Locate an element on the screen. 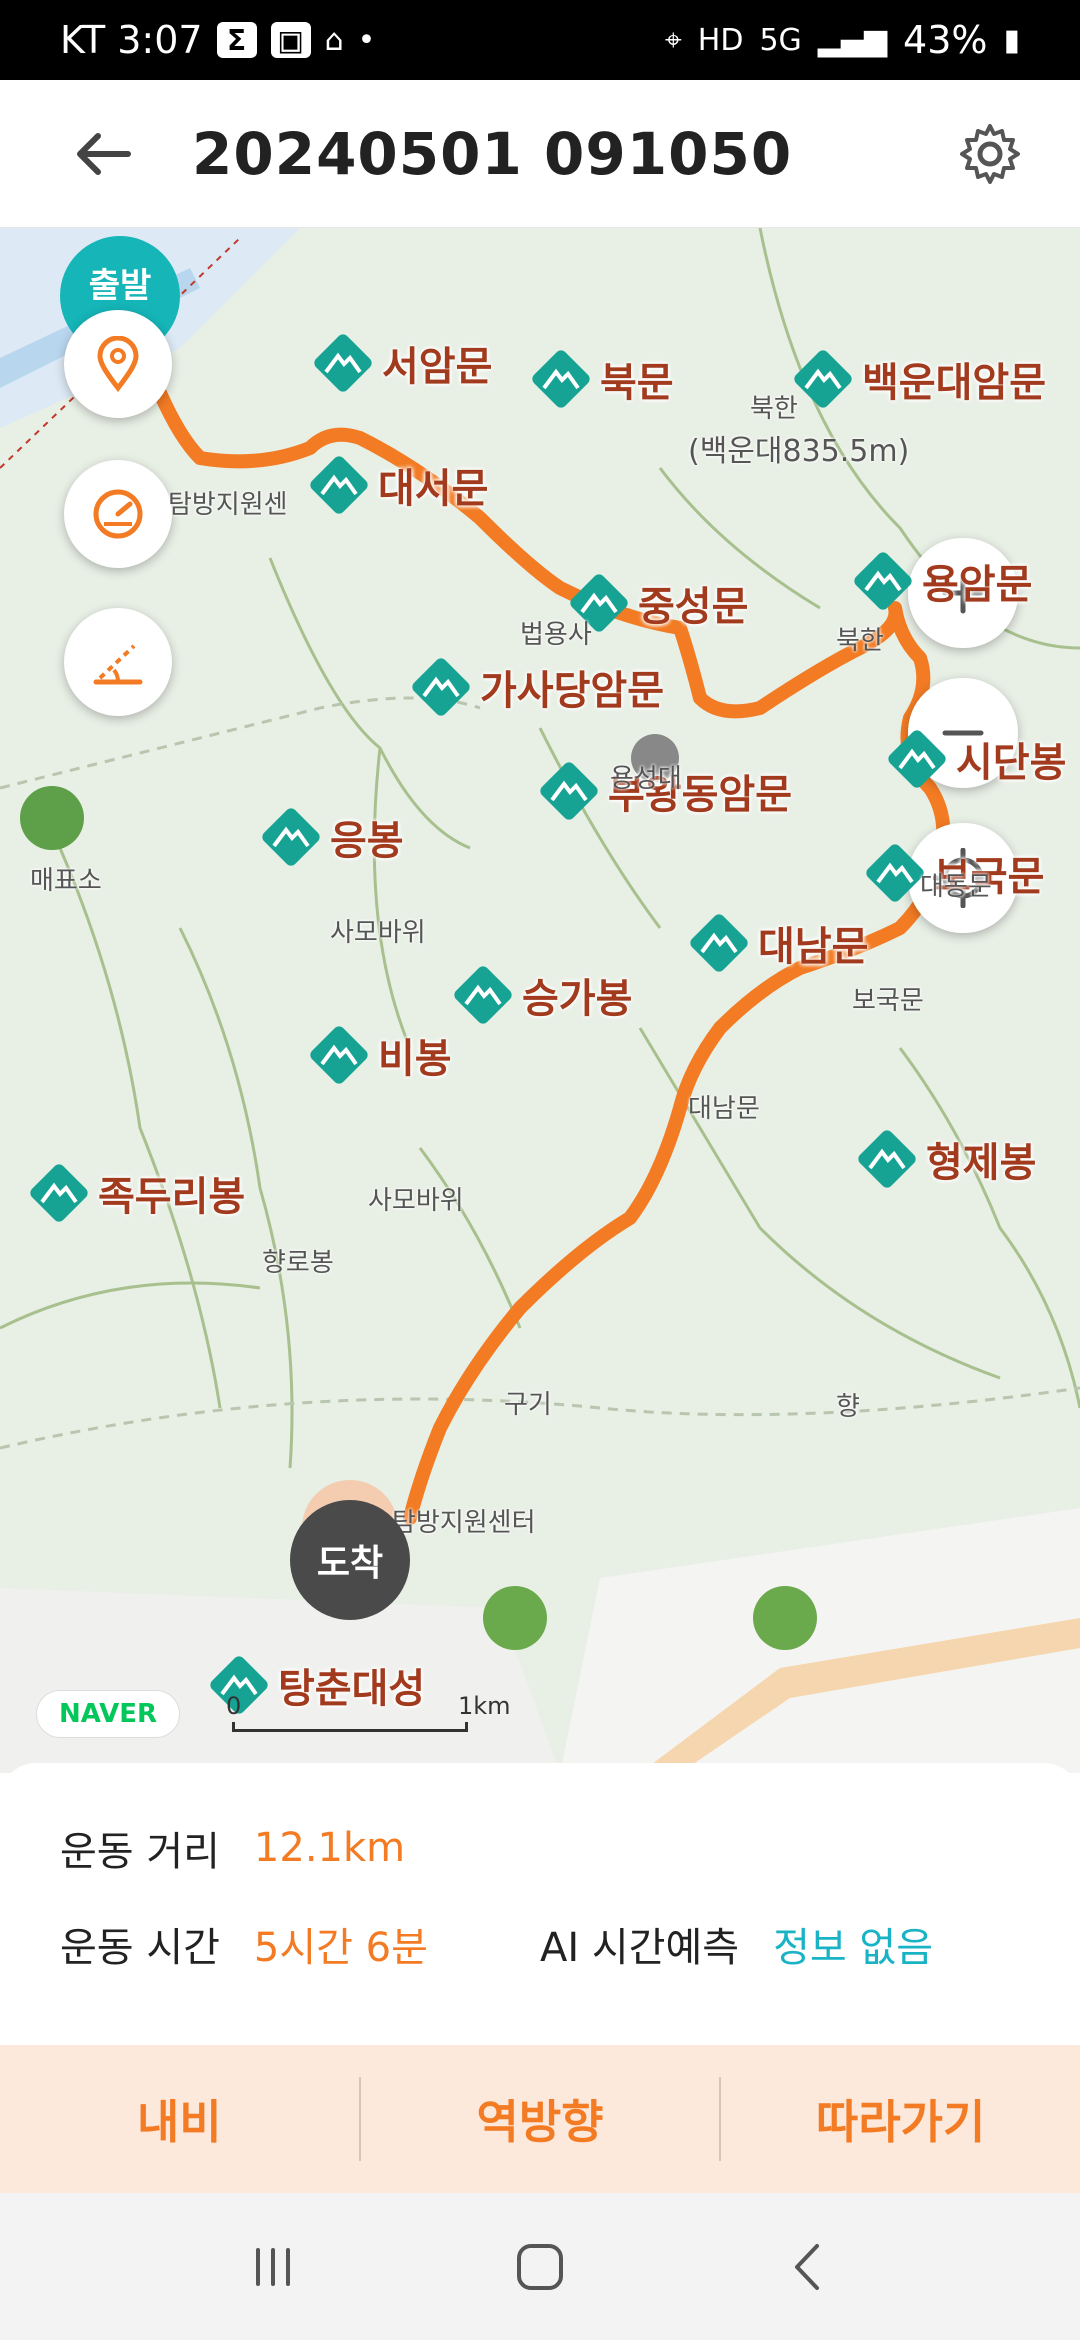 The height and width of the screenshot is (2340, 1080). ai-prediction-value: 정보 없음 is located at coordinates (853, 1948).